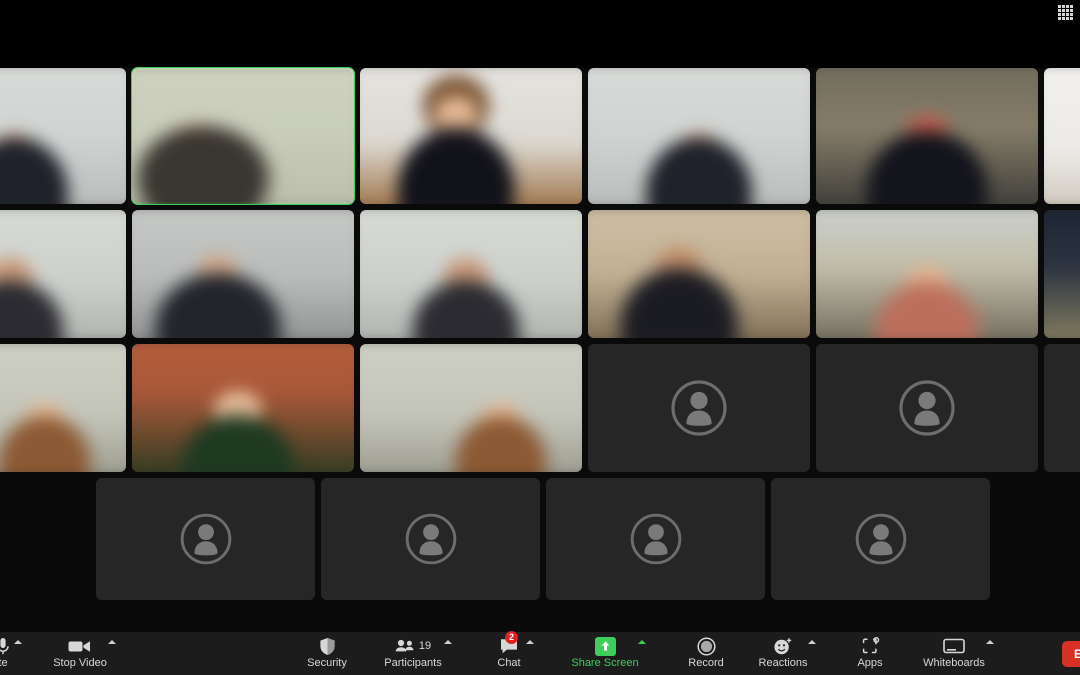 The image size is (1080, 675). I want to click on gallery-view-toggle, so click(1065, 12).